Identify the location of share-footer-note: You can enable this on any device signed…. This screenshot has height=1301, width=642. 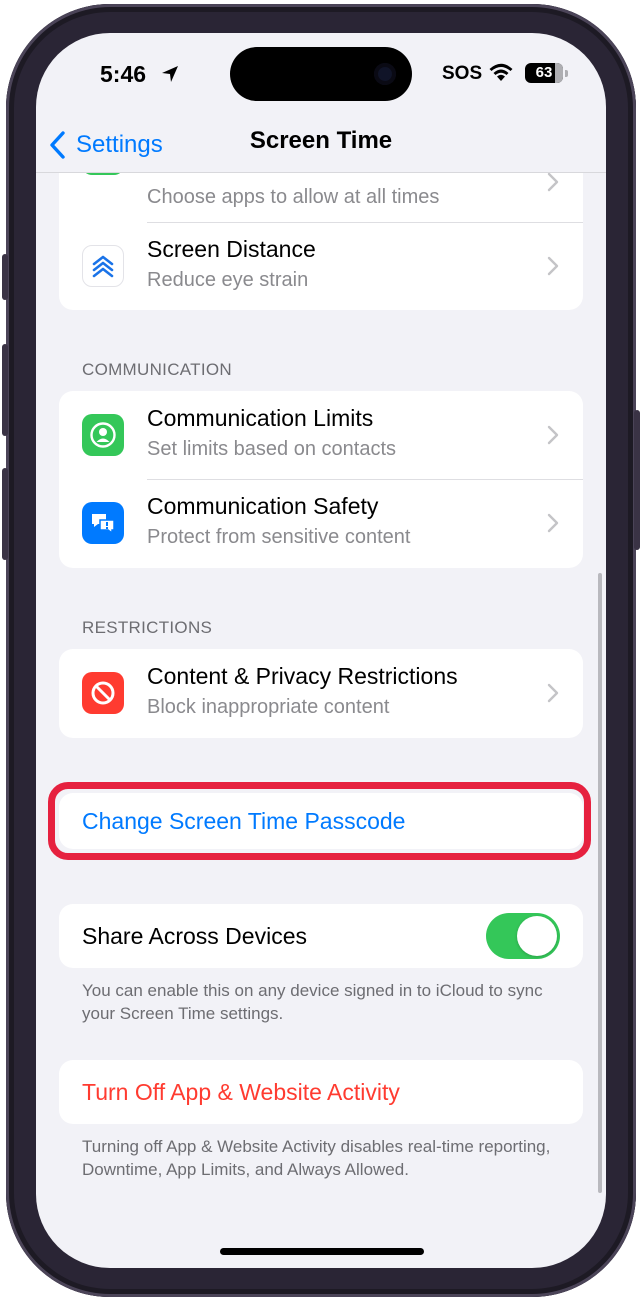
(312, 1002).